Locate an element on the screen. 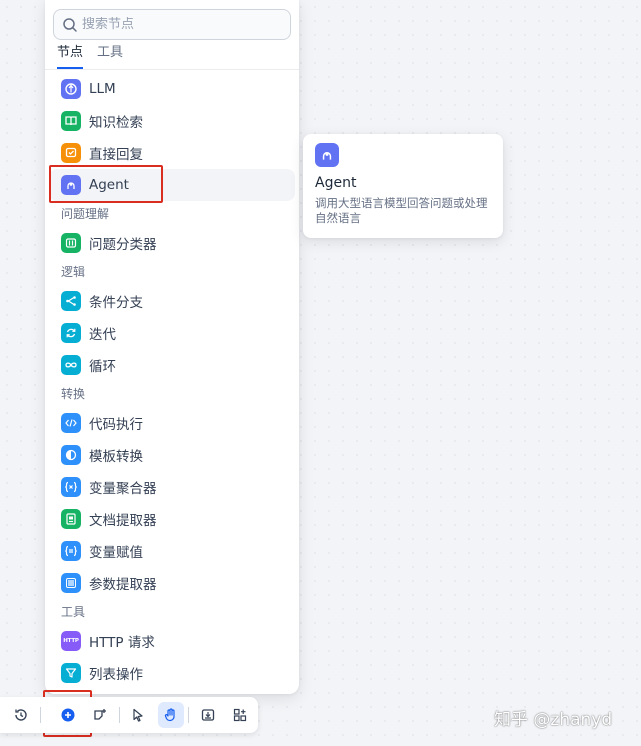  node-label: 条件分支 is located at coordinates (116, 303).